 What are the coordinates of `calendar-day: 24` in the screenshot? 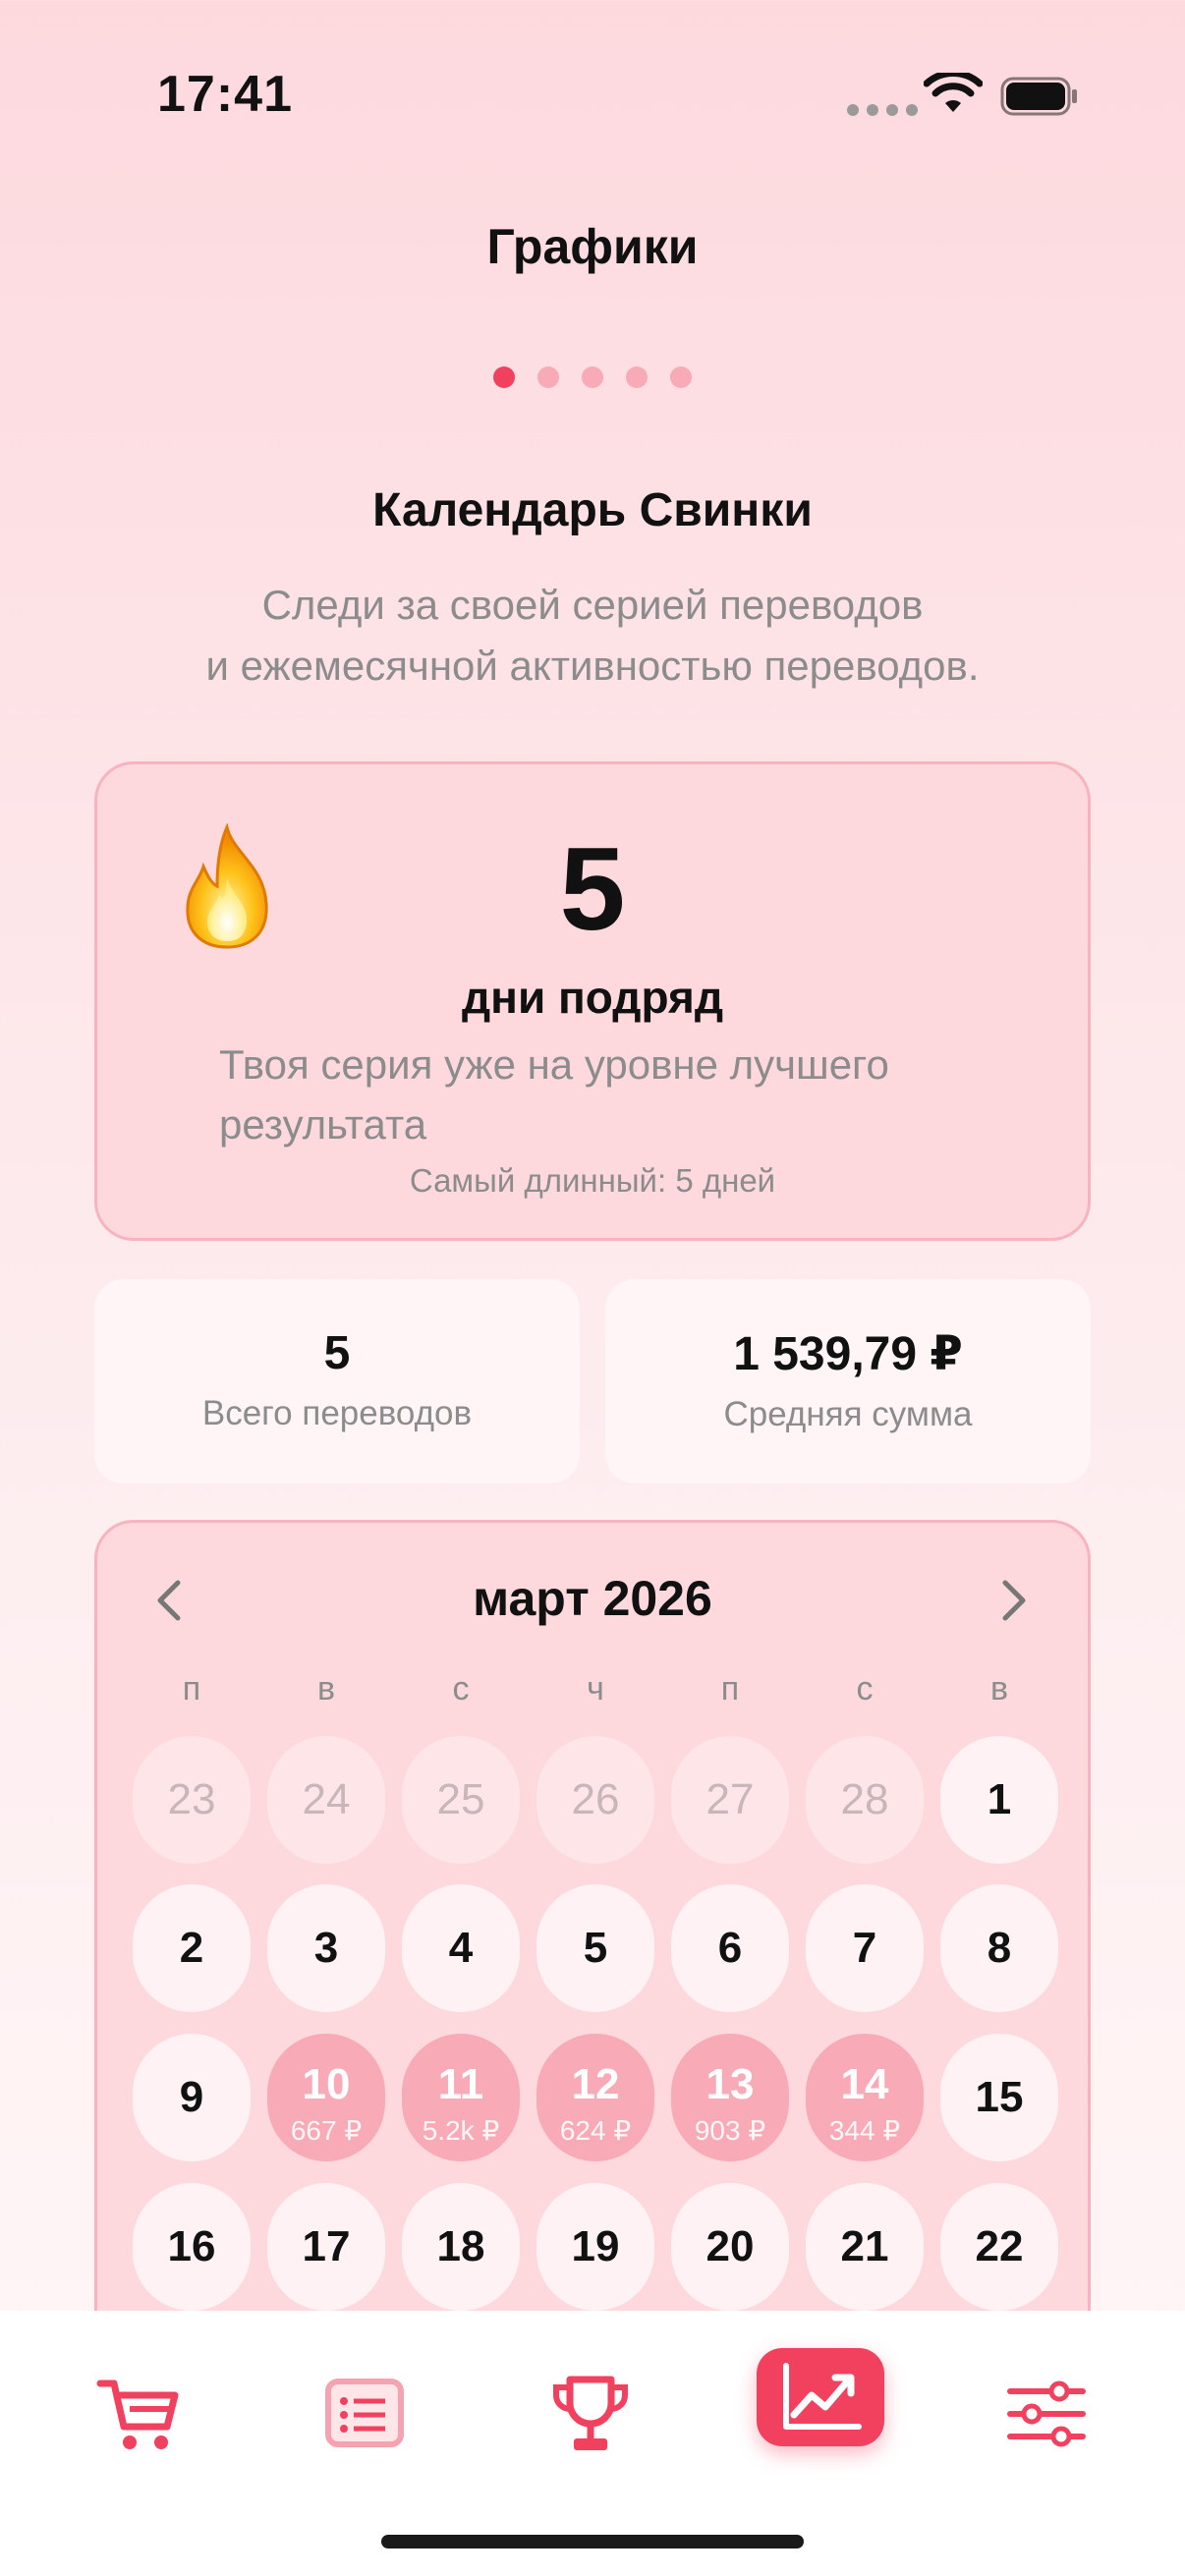 It's located at (326, 1800).